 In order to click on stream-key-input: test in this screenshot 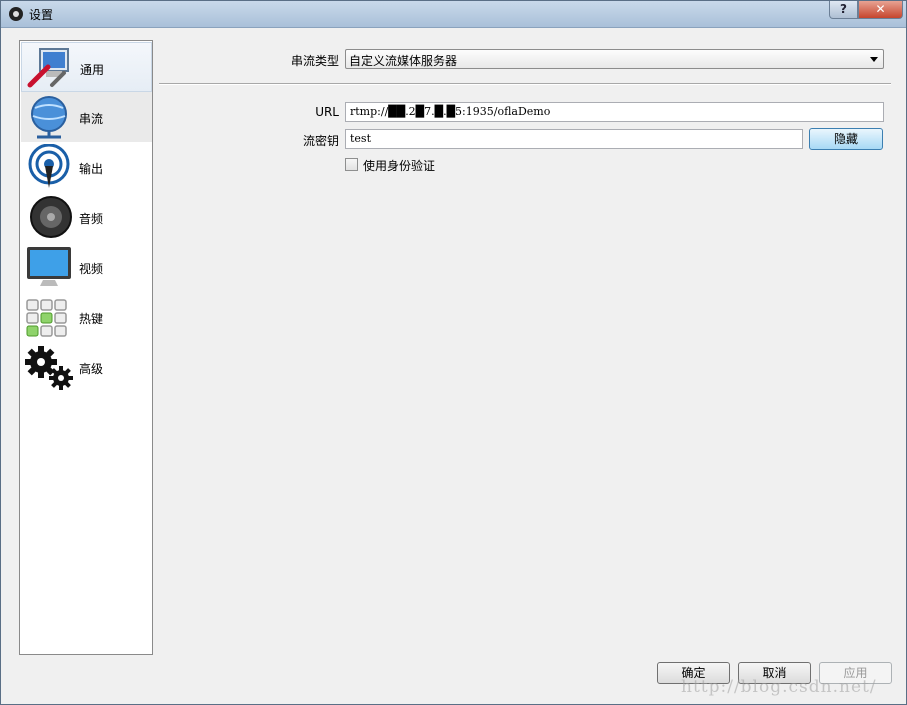, I will do `click(574, 139)`.